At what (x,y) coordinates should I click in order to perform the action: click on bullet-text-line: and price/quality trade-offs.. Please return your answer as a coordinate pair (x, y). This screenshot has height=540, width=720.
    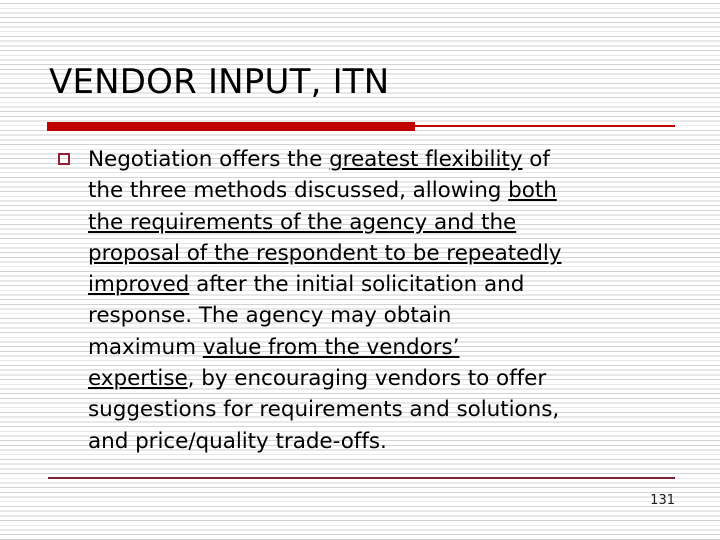
    Looking at the image, I should click on (382, 441).